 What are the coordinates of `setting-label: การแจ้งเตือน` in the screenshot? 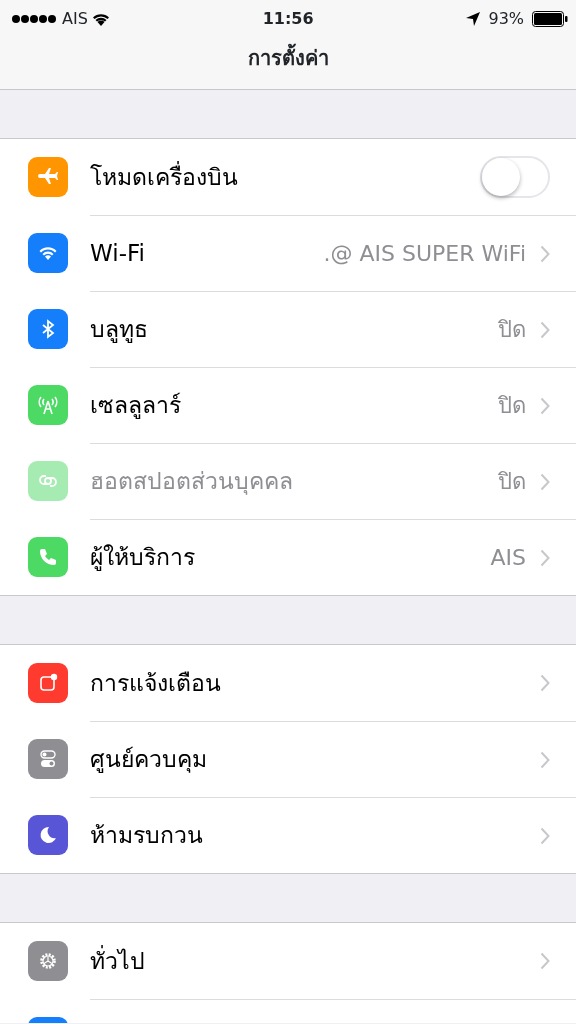 It's located at (155, 683).